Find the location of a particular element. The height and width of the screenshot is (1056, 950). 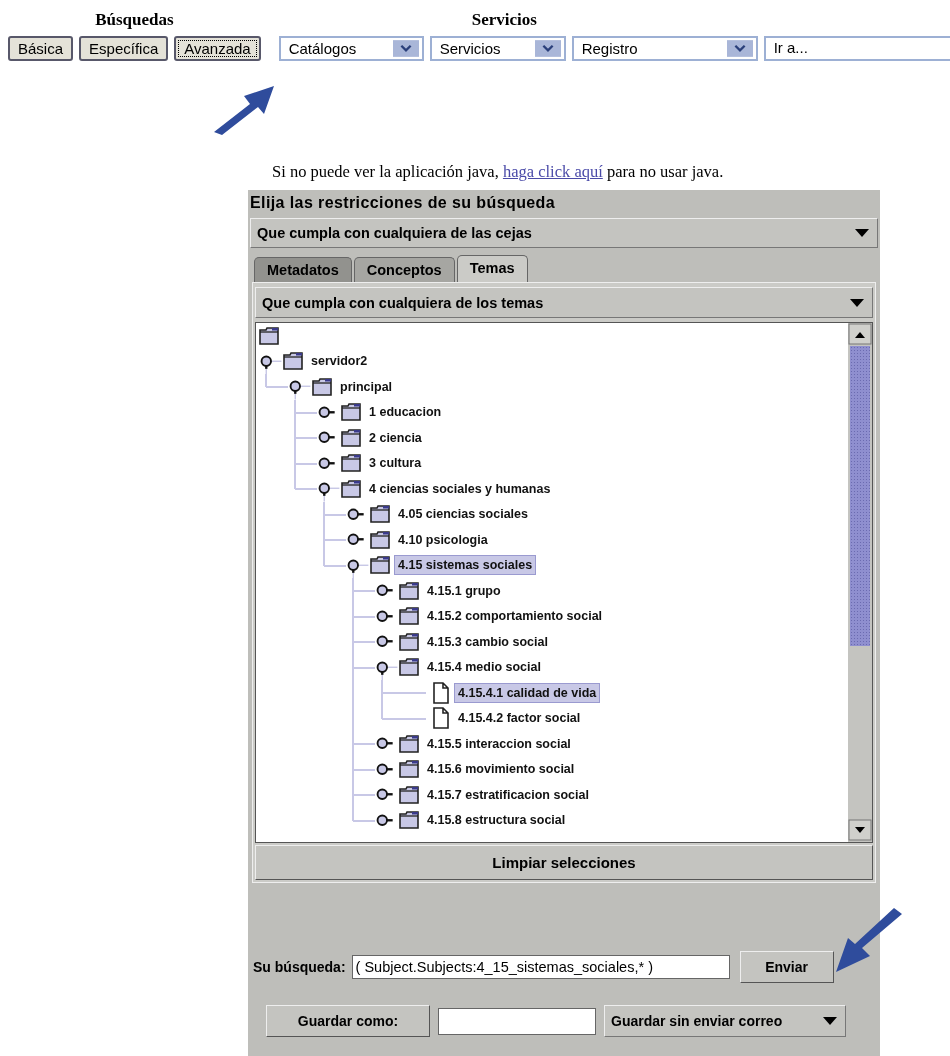

tab: Conceptos is located at coordinates (404, 269).